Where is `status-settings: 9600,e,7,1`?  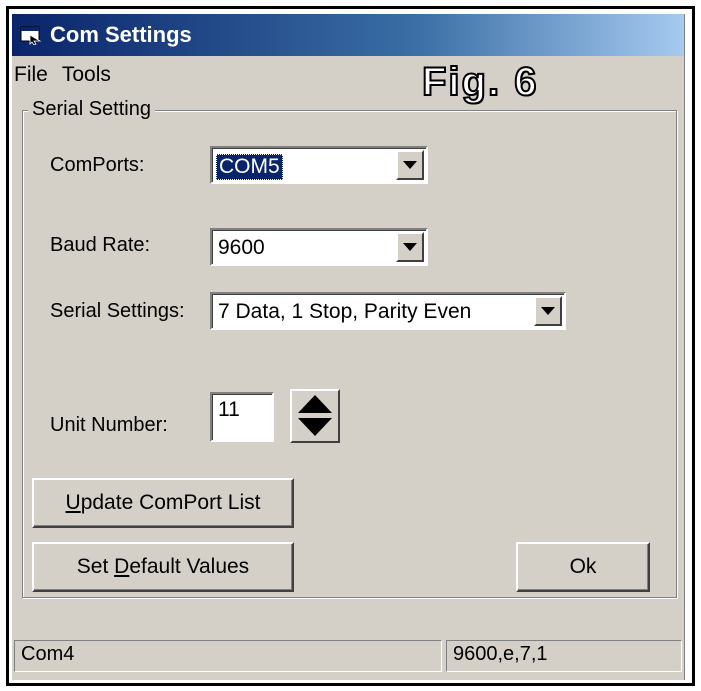 status-settings: 9600,e,7,1 is located at coordinates (564, 656).